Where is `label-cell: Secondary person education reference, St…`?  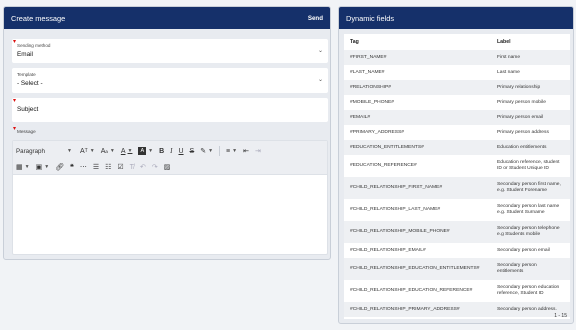
label-cell: Secondary person education reference, St… is located at coordinates (528, 290).